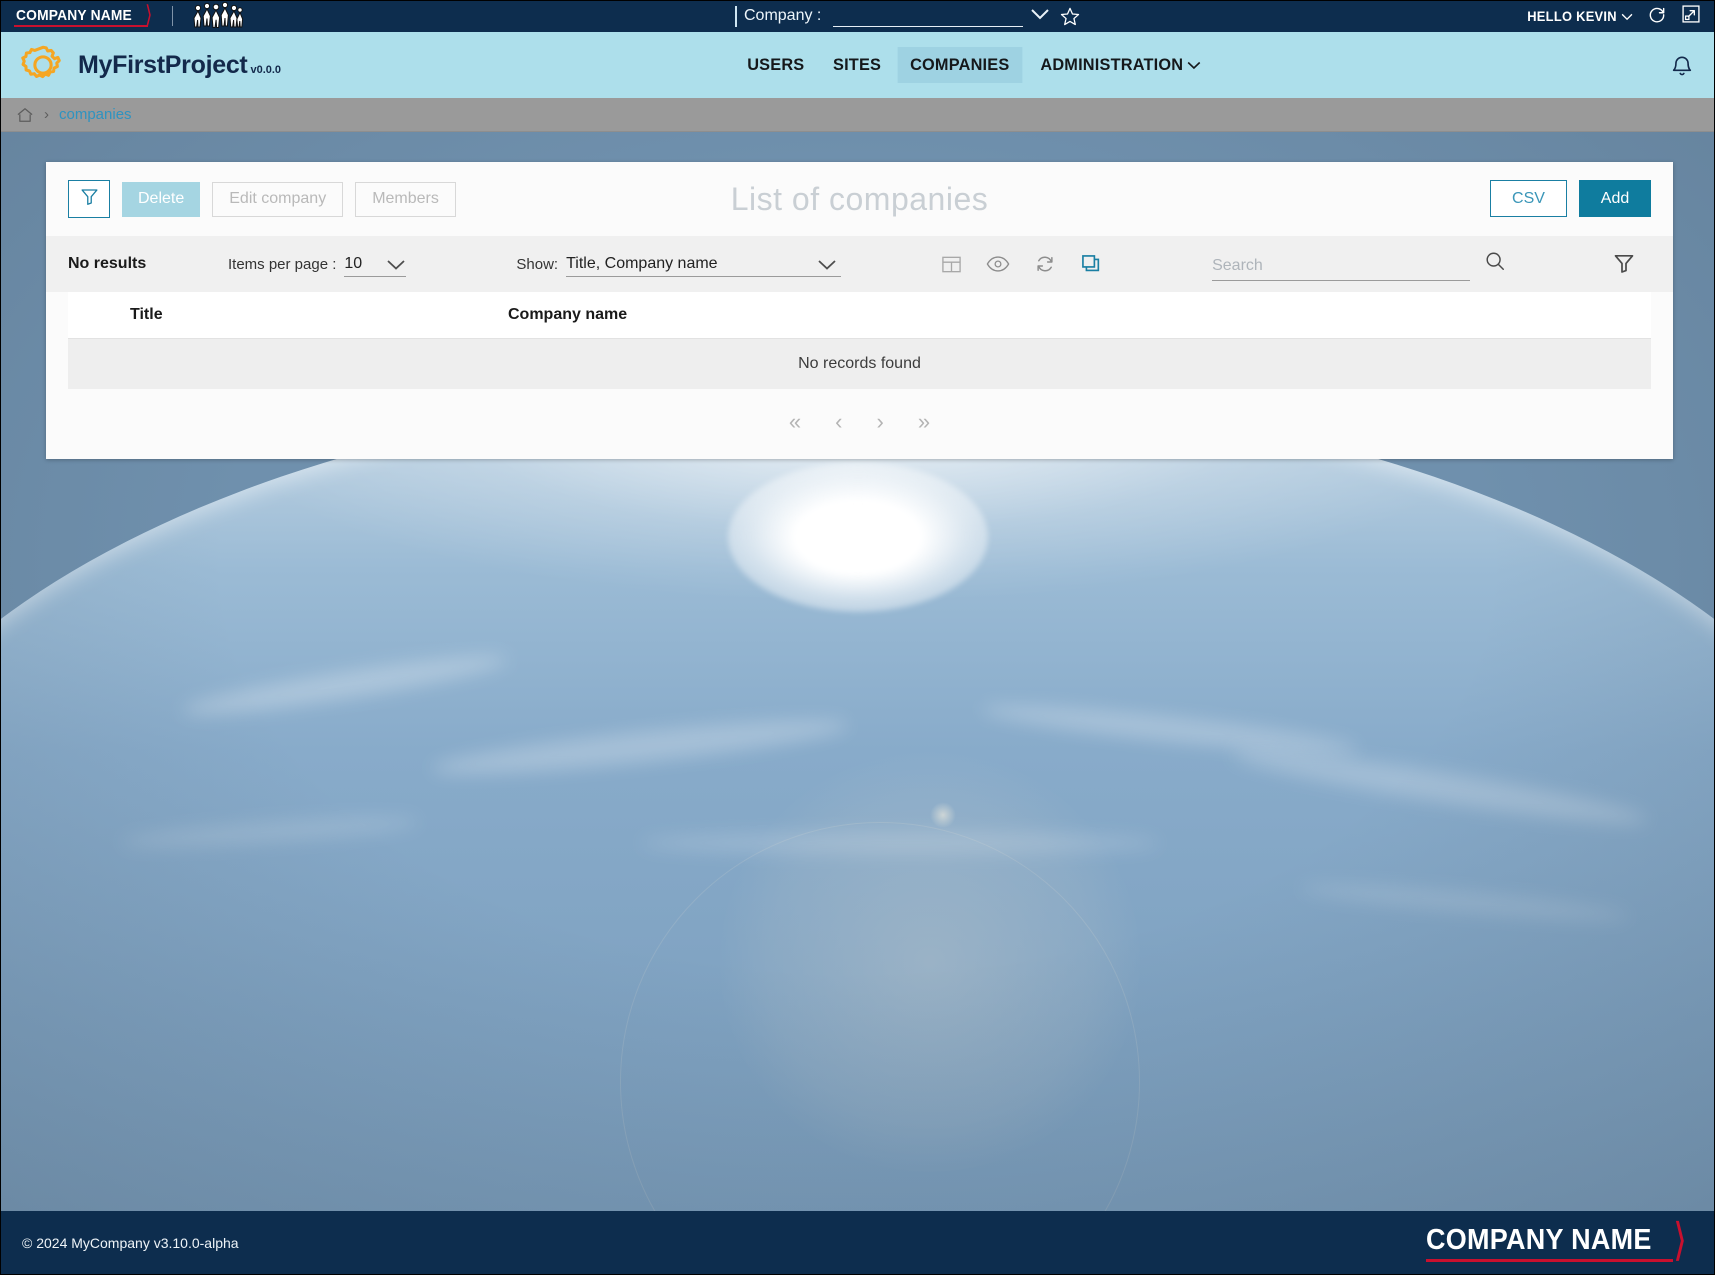  I want to click on company-brand-logo: COMPANY NAME ⟩, so click(84, 15).